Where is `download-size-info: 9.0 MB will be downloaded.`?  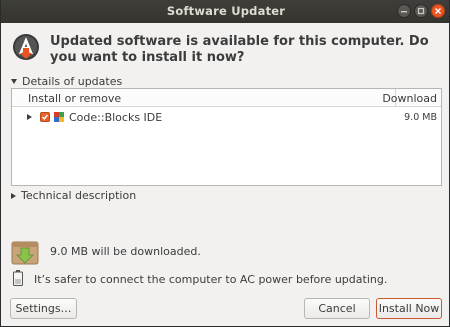
download-size-info: 9.0 MB will be downloaded. is located at coordinates (125, 251).